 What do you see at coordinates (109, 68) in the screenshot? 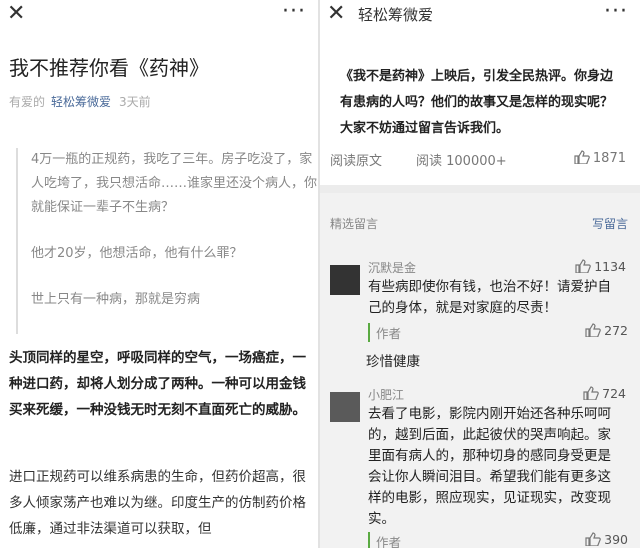
I see `article-title: 我不推荐你看《药神》` at bounding box center [109, 68].